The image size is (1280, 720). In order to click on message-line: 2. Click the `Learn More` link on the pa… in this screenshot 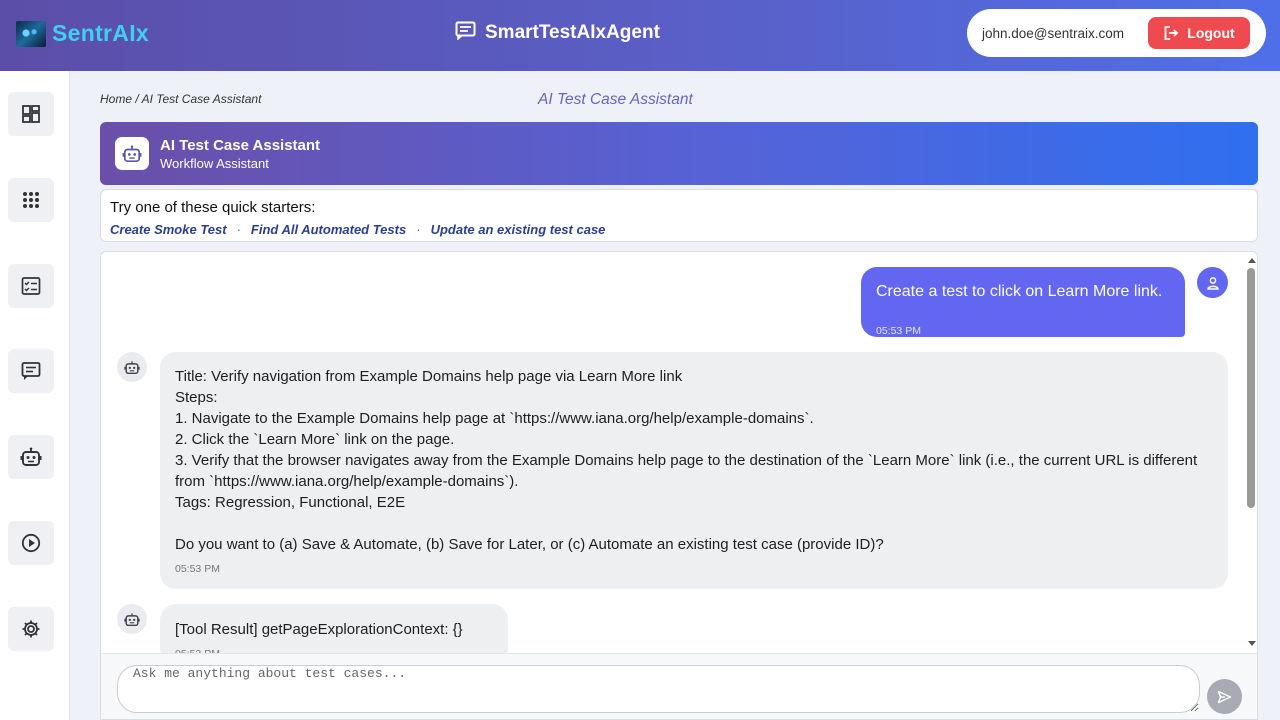, I will do `click(315, 439)`.